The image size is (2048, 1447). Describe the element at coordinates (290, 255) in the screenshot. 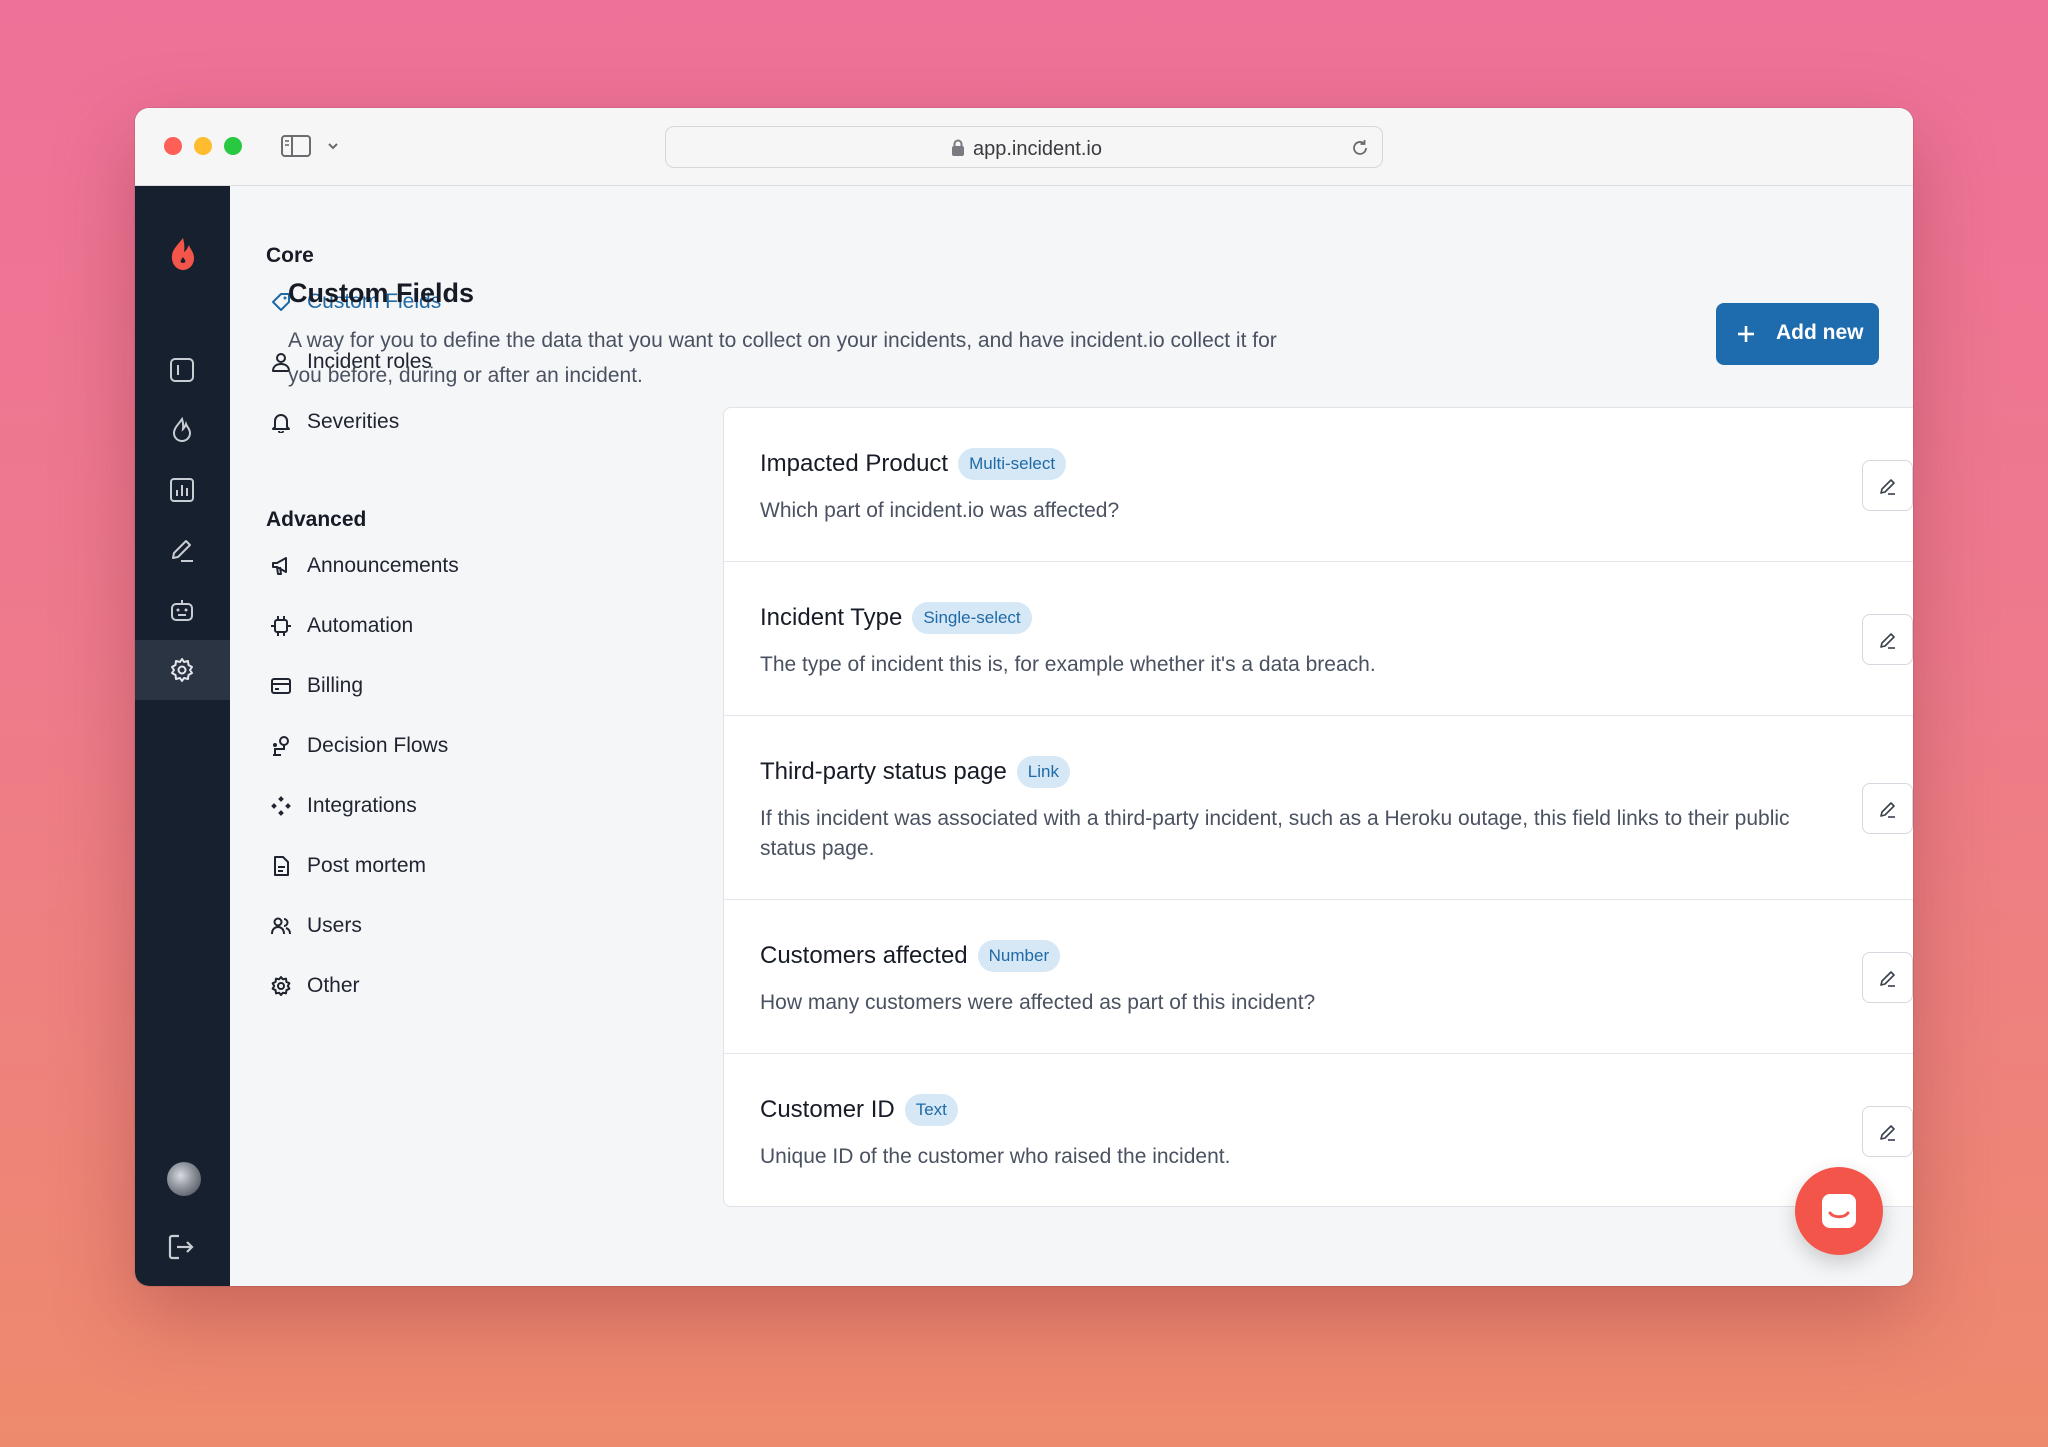

I see `nav-section-core: Core` at that location.